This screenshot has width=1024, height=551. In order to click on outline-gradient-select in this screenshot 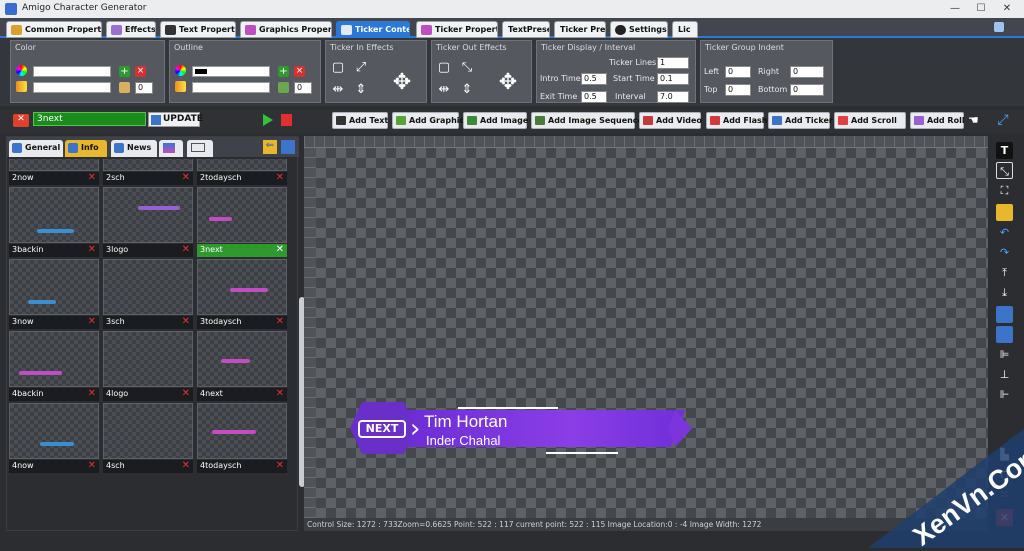, I will do `click(231, 87)`.